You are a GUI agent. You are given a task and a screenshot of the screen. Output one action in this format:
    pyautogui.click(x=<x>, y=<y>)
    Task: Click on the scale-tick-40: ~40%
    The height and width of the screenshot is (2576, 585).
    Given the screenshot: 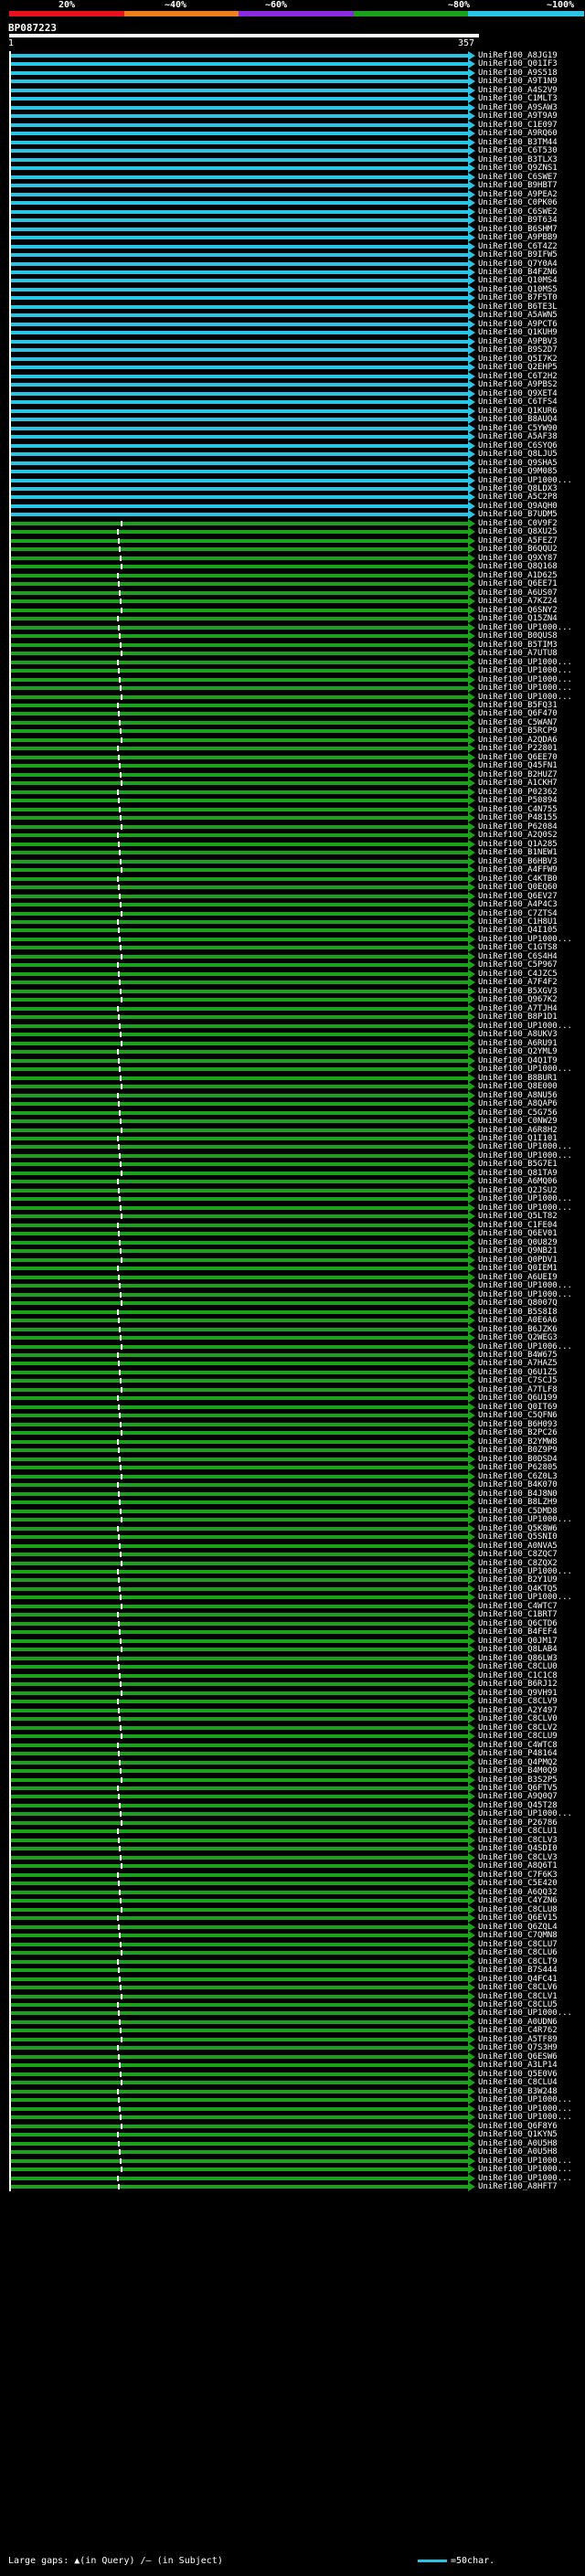 What is the action you would take?
    pyautogui.click(x=176, y=5)
    